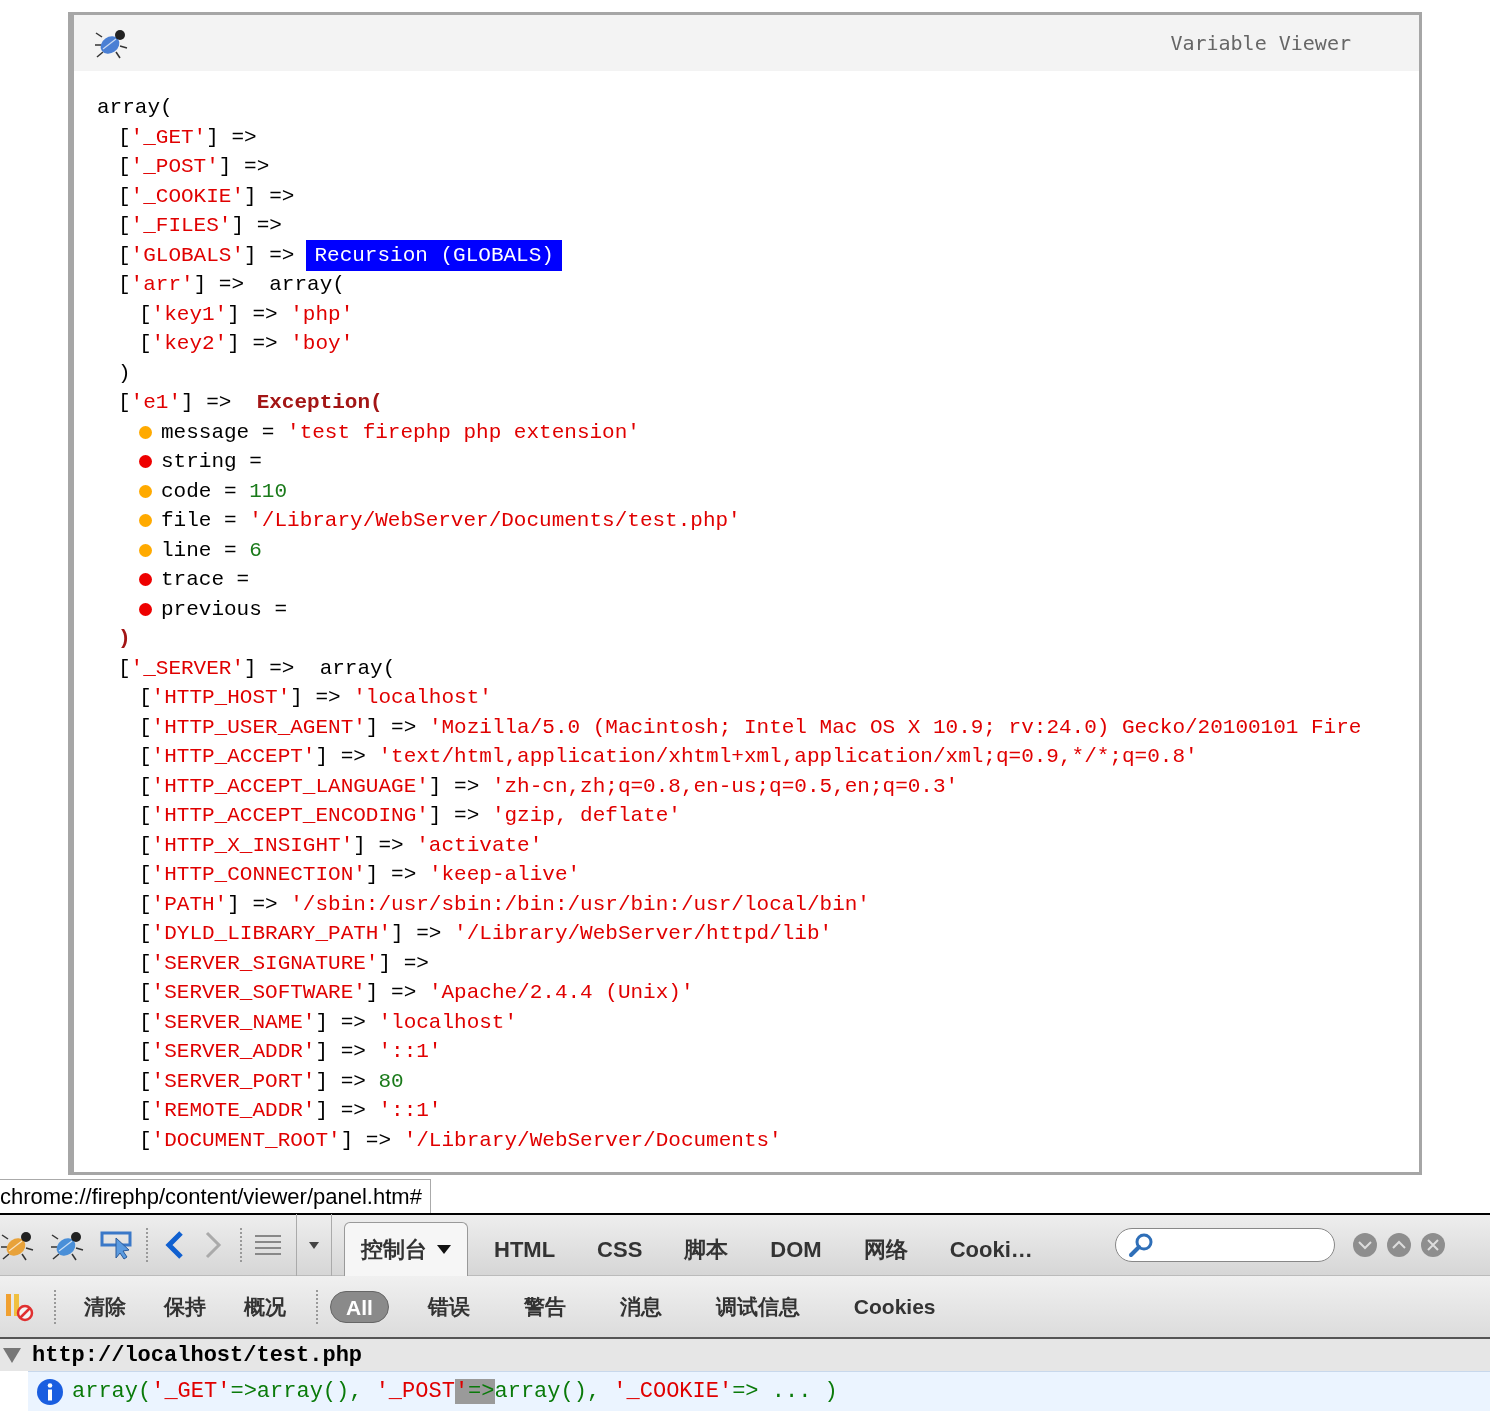 The height and width of the screenshot is (1412, 1490). What do you see at coordinates (187, 137) in the screenshot?
I see `code-line: ['_GET'] =>` at bounding box center [187, 137].